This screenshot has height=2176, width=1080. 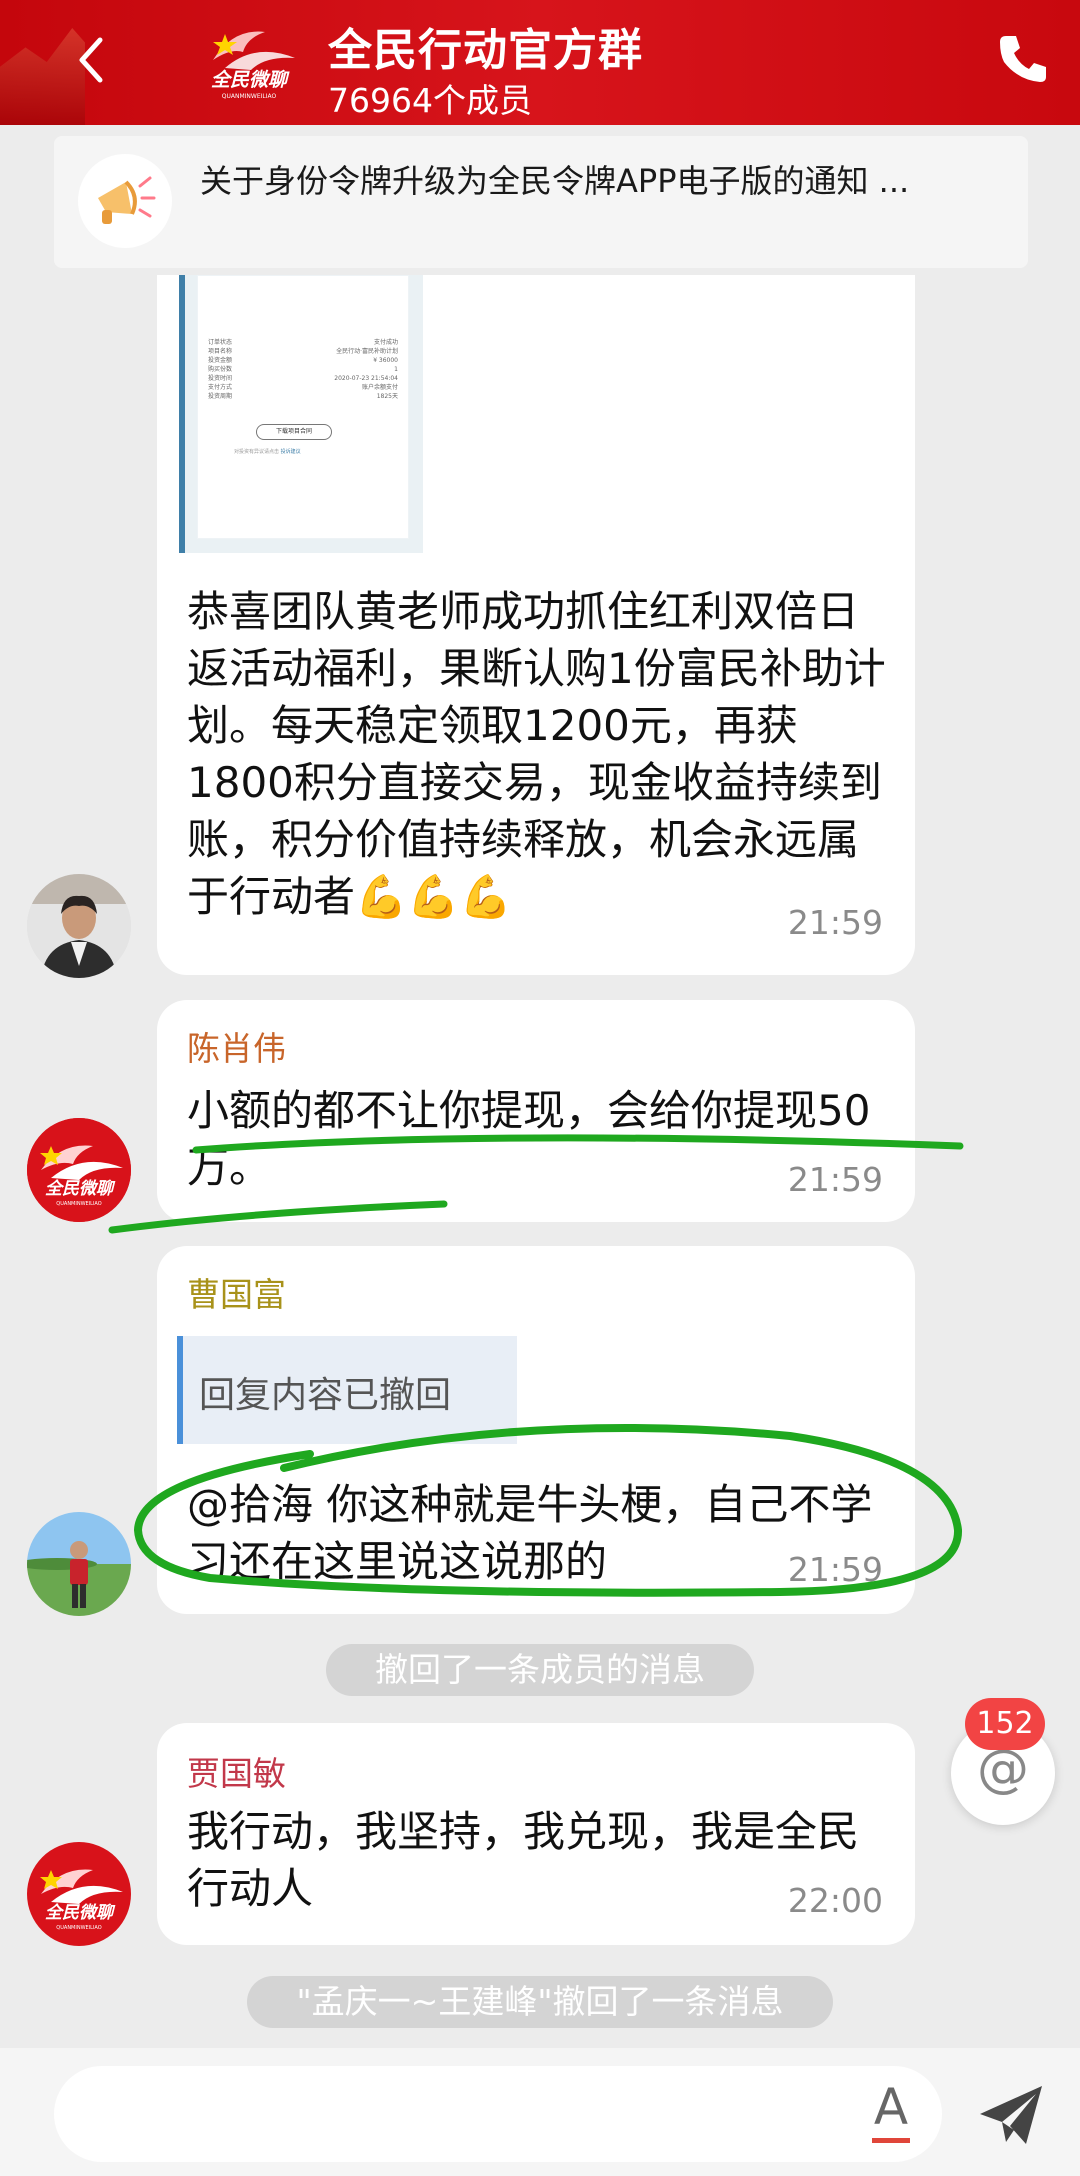 I want to click on logo-subtext: QUANMINWEILIAO, so click(x=249, y=96).